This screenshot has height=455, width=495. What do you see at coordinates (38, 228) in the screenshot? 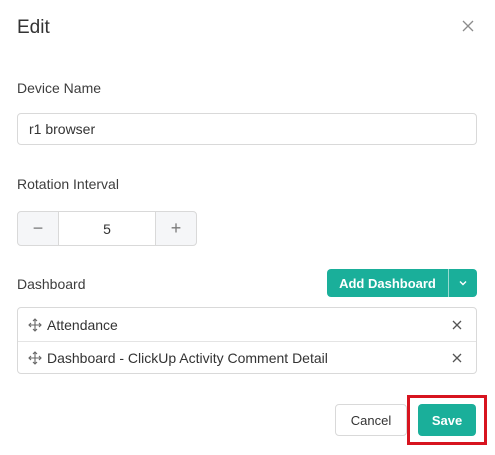
I see `decrement-button: −` at bounding box center [38, 228].